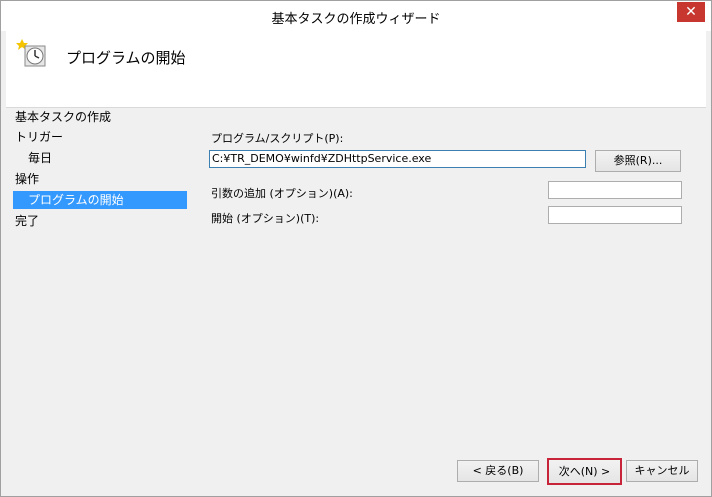 This screenshot has height=497, width=712. What do you see at coordinates (39, 137) in the screenshot?
I see `nav-step-trigger: トリガー` at bounding box center [39, 137].